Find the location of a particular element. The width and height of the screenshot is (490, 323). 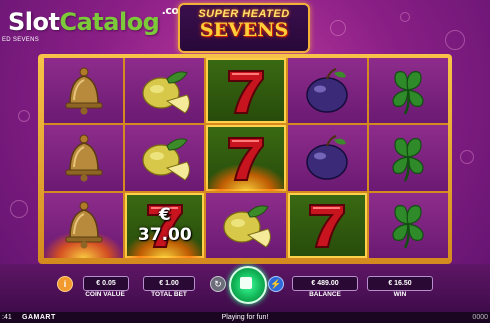

game-logo: SUPER HEATED SEVENS is located at coordinates (244, 28).